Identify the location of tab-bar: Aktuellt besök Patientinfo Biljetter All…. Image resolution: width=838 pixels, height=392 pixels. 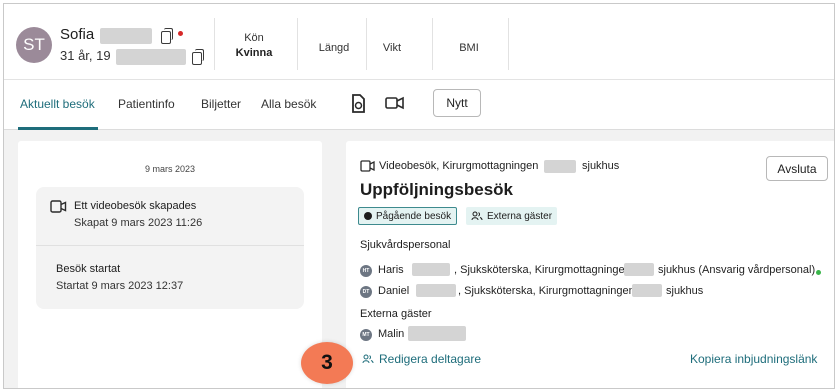
(419, 105).